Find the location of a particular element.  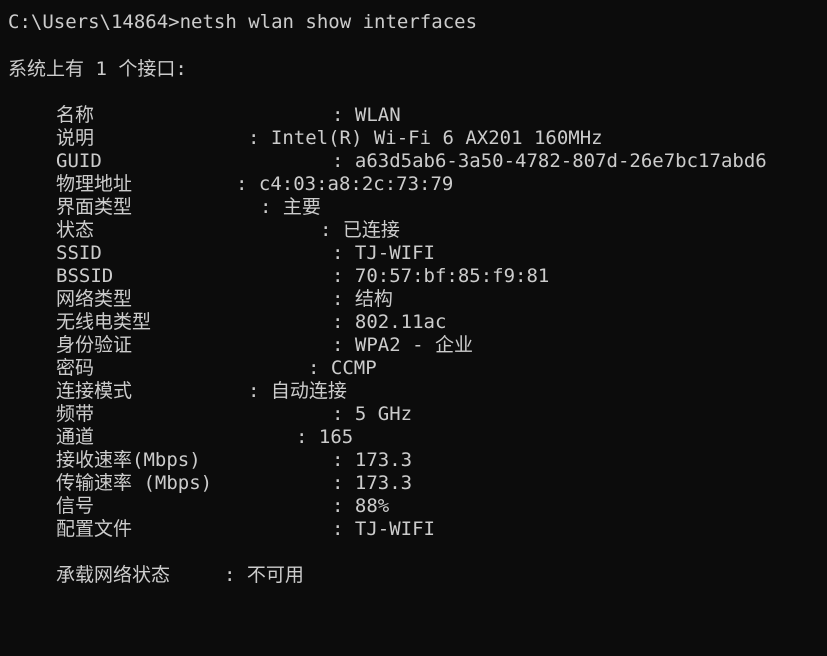

detail-key: 信号 is located at coordinates (75, 506).